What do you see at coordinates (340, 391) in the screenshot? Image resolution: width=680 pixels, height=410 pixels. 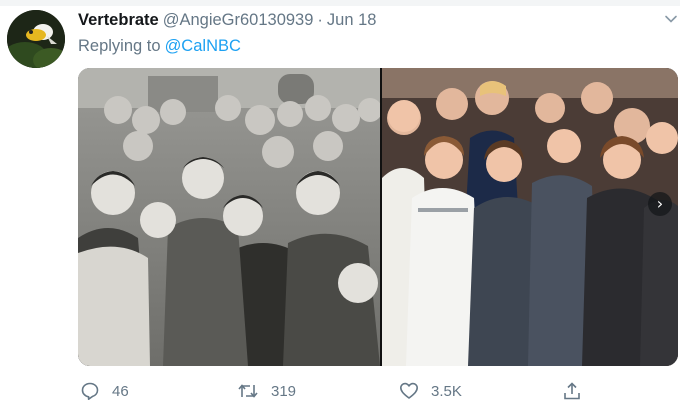 I see `tweet-actions: 46 319 3.5K` at bounding box center [340, 391].